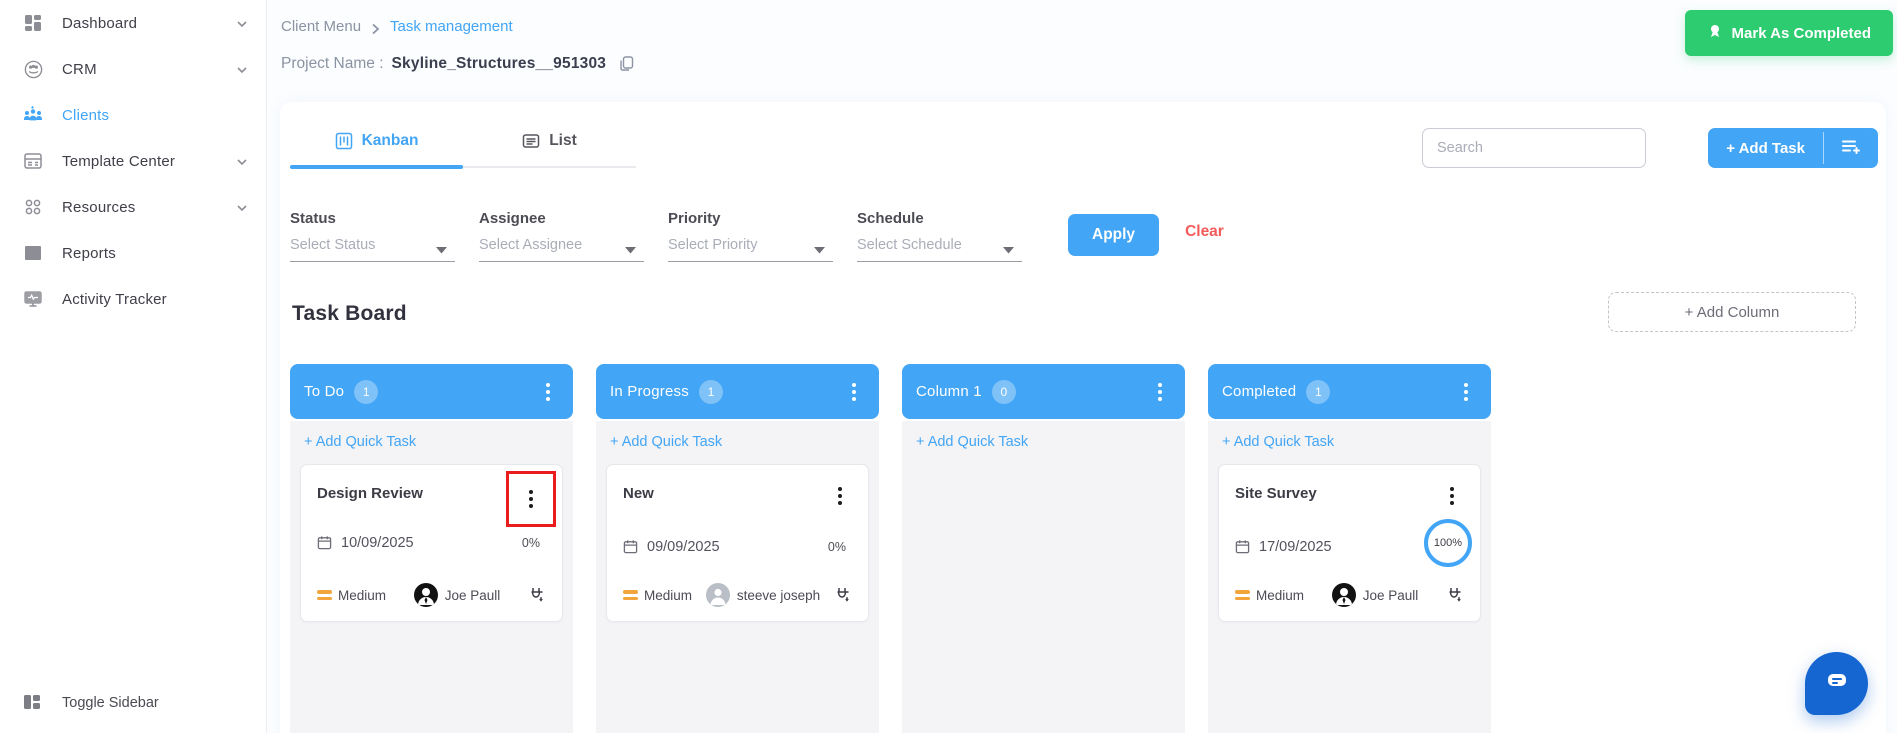  Describe the element at coordinates (86, 115) in the screenshot. I see `sidebar-item-label: Clients` at that location.